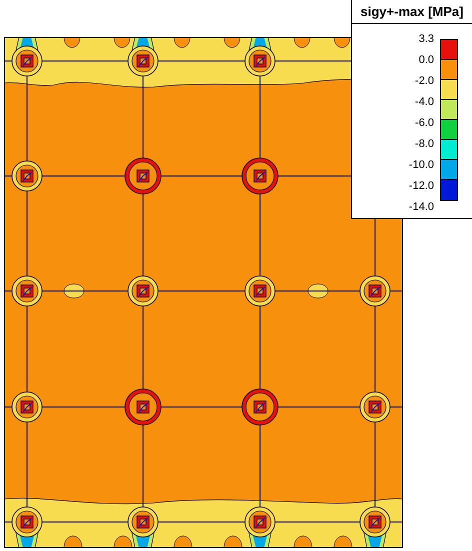 The image size is (472, 551). Describe the element at coordinates (421, 165) in the screenshot. I see `legend-tick-label: -10.0` at that location.